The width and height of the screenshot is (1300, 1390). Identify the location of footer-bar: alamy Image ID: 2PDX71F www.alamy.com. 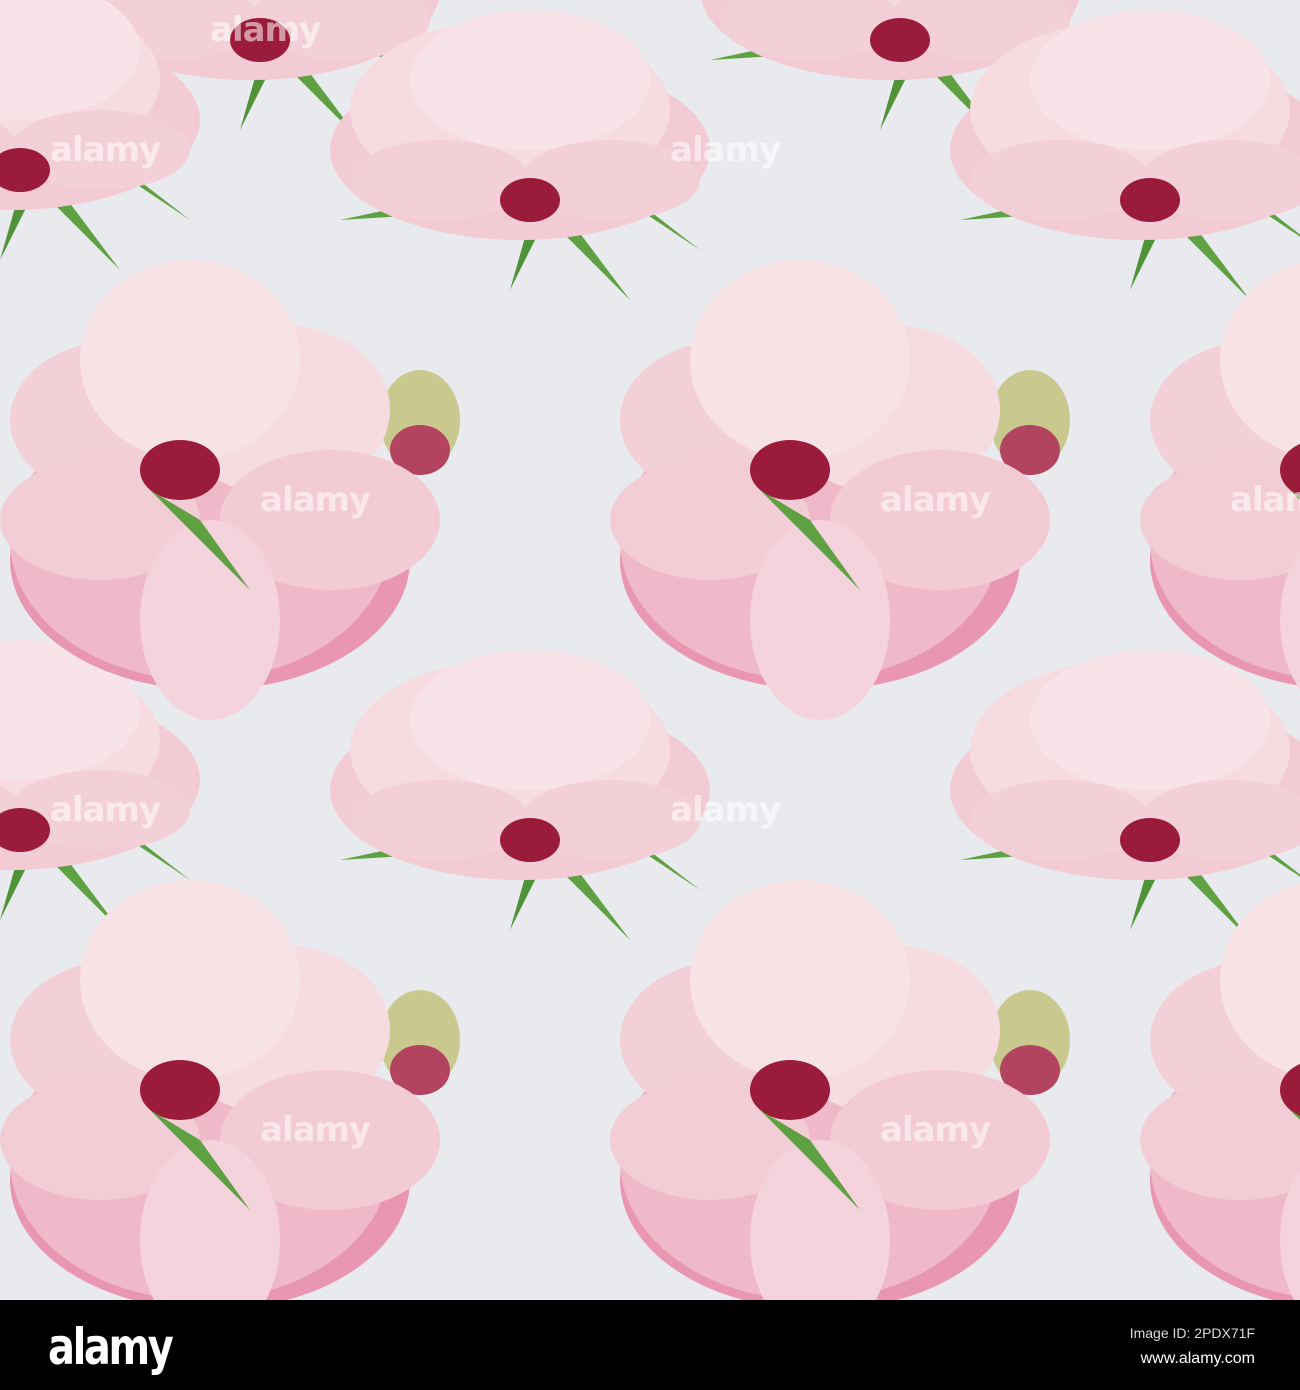
(650, 1345).